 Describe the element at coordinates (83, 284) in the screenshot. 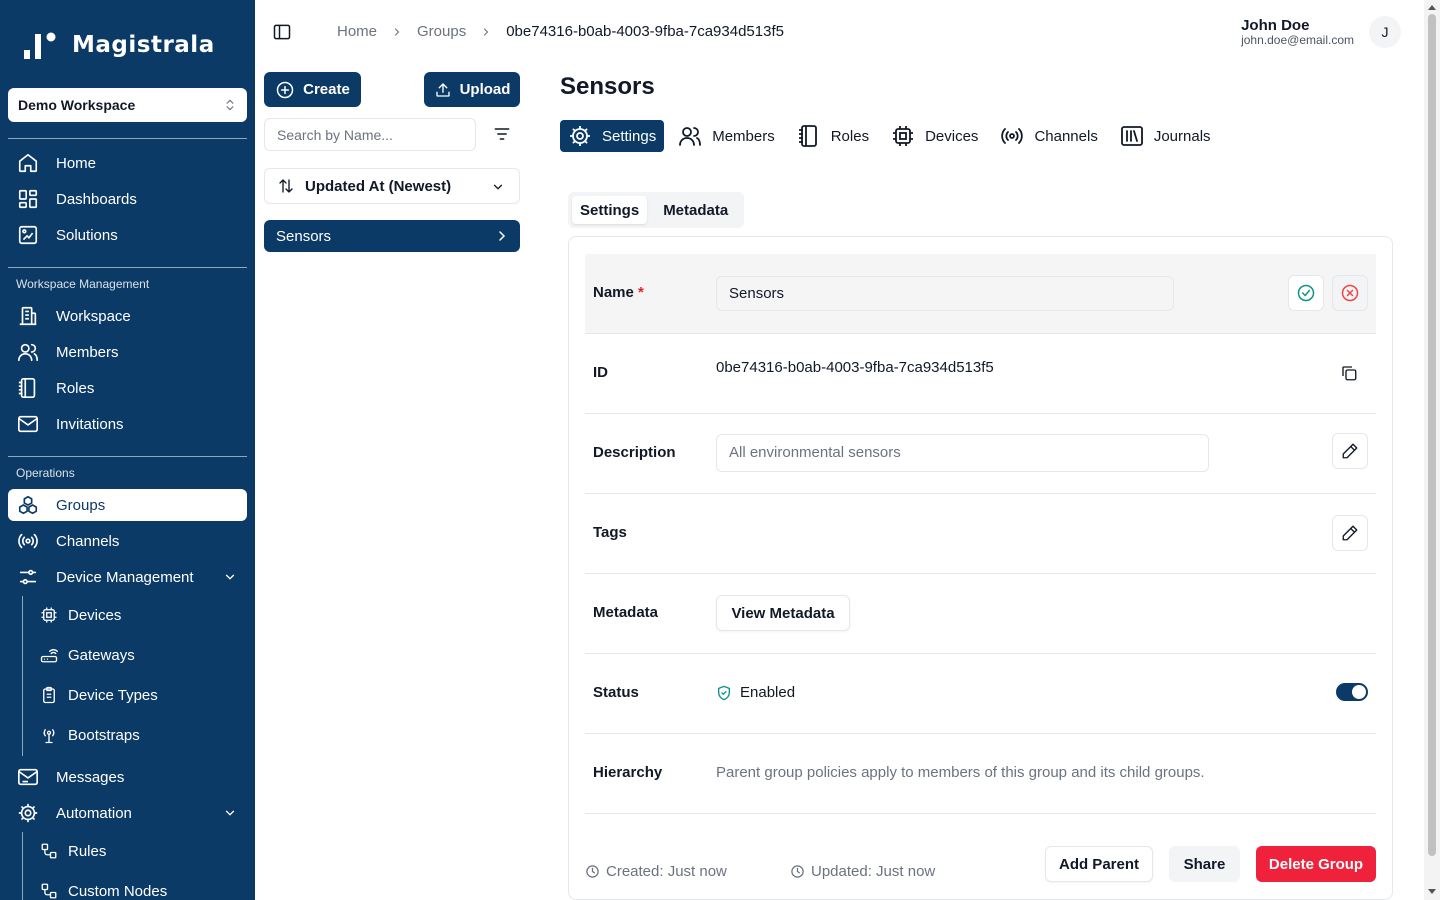

I see `section-label-workspace-management: Workspace Management` at that location.